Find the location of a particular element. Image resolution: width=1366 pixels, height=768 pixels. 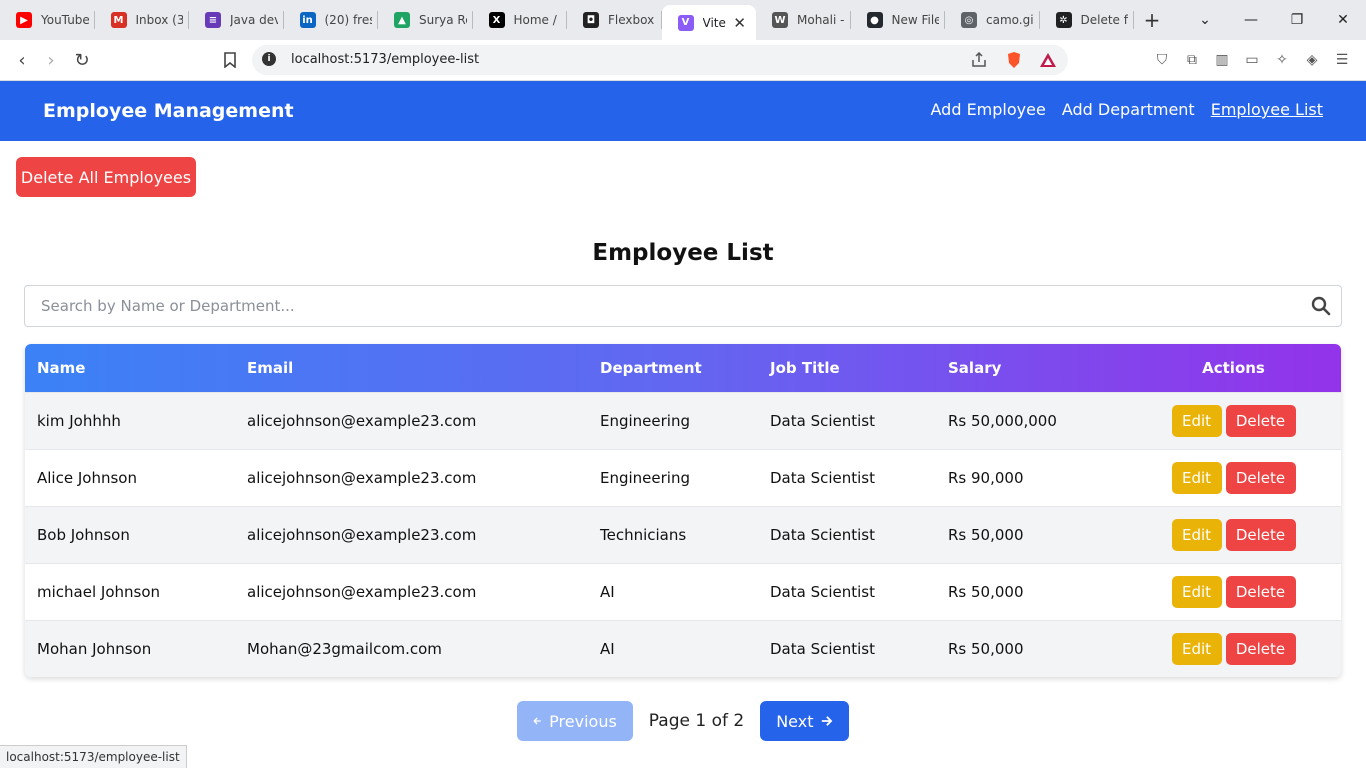

browser-tab: X Home / is located at coordinates (520, 20).